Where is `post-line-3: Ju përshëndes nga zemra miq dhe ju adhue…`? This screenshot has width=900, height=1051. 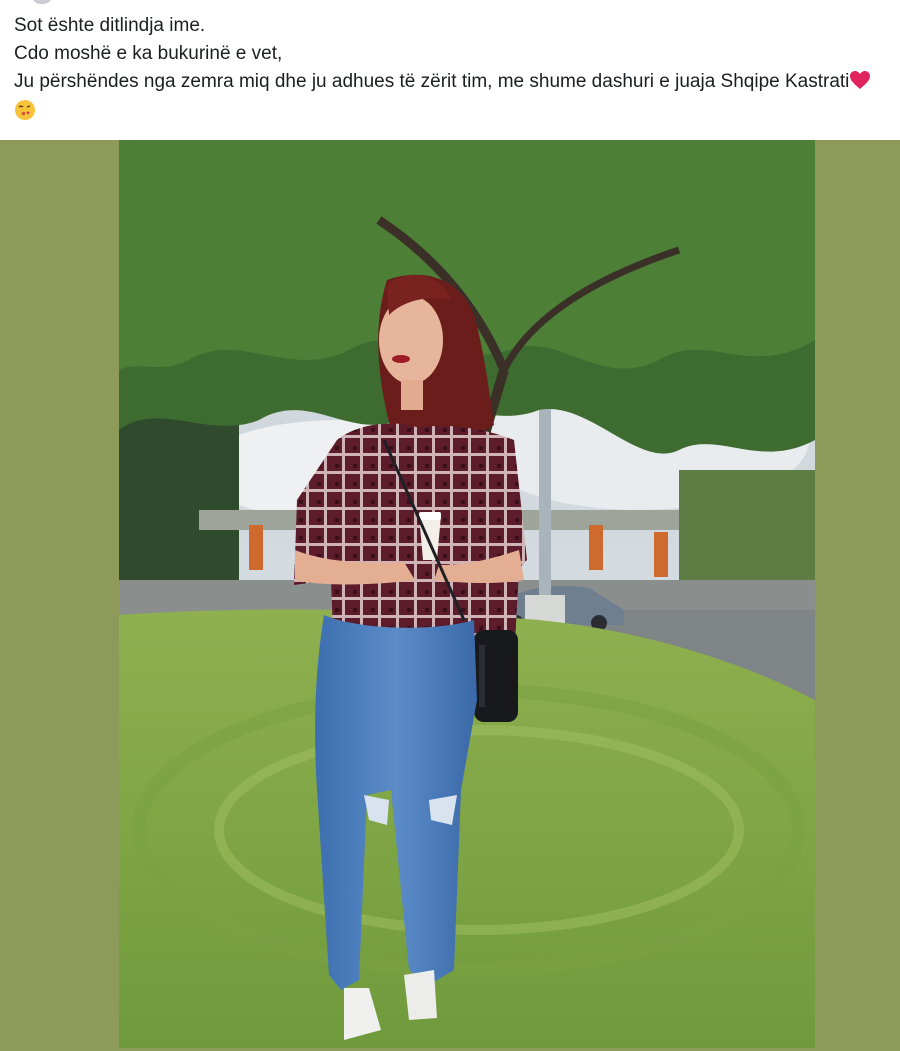 post-line-3: Ju përshëndes nga zemra miq dhe ju adhue… is located at coordinates (450, 99).